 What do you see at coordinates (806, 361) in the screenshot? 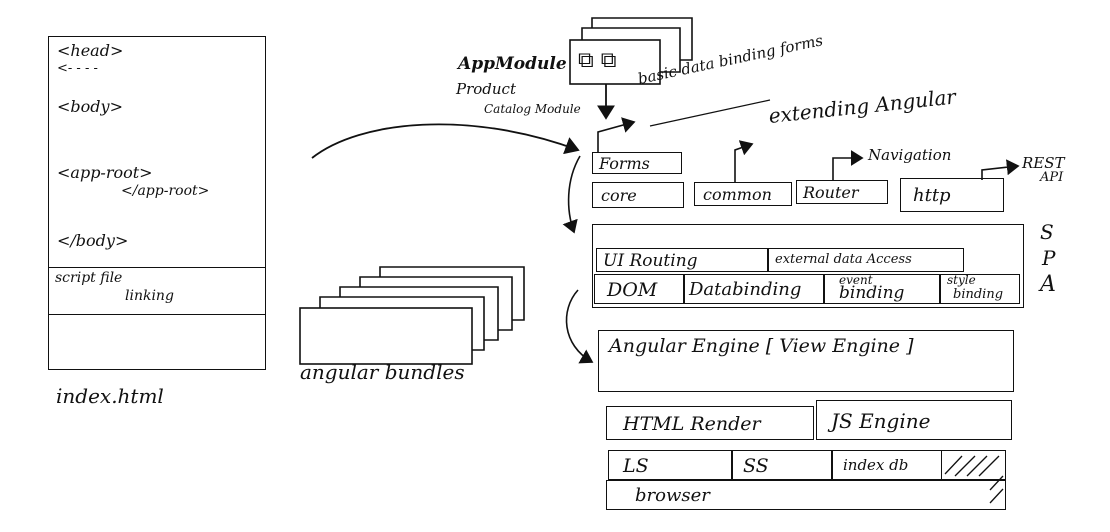
I see `angular-engine-box: Angular Engine [ View Engine ]` at bounding box center [806, 361].